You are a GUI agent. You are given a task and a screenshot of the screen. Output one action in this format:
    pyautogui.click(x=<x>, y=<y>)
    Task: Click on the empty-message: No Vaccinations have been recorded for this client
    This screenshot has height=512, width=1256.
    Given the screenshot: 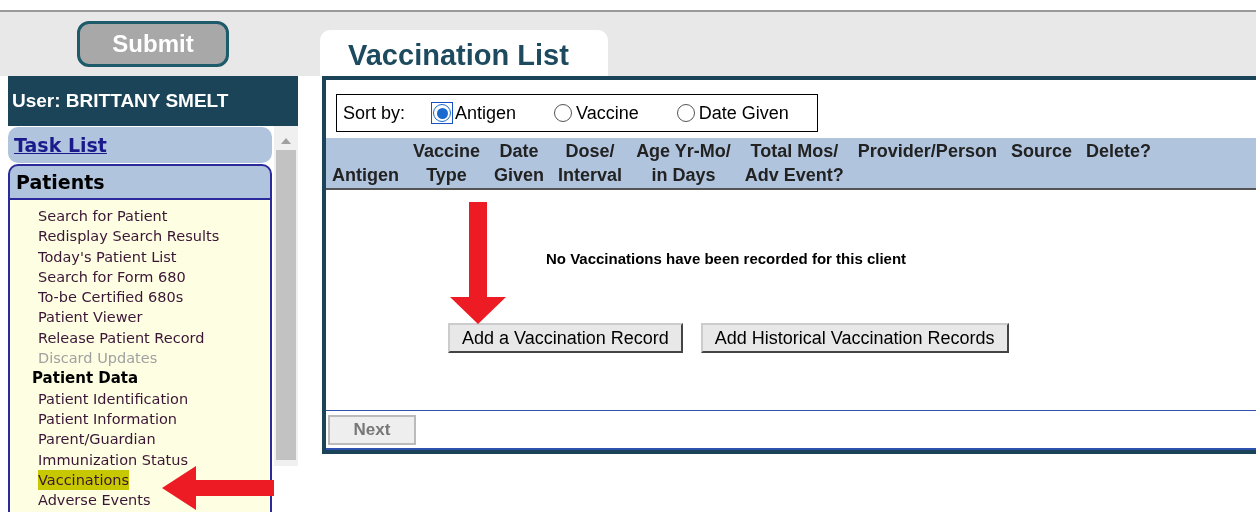 What is the action you would take?
    pyautogui.click(x=727, y=259)
    